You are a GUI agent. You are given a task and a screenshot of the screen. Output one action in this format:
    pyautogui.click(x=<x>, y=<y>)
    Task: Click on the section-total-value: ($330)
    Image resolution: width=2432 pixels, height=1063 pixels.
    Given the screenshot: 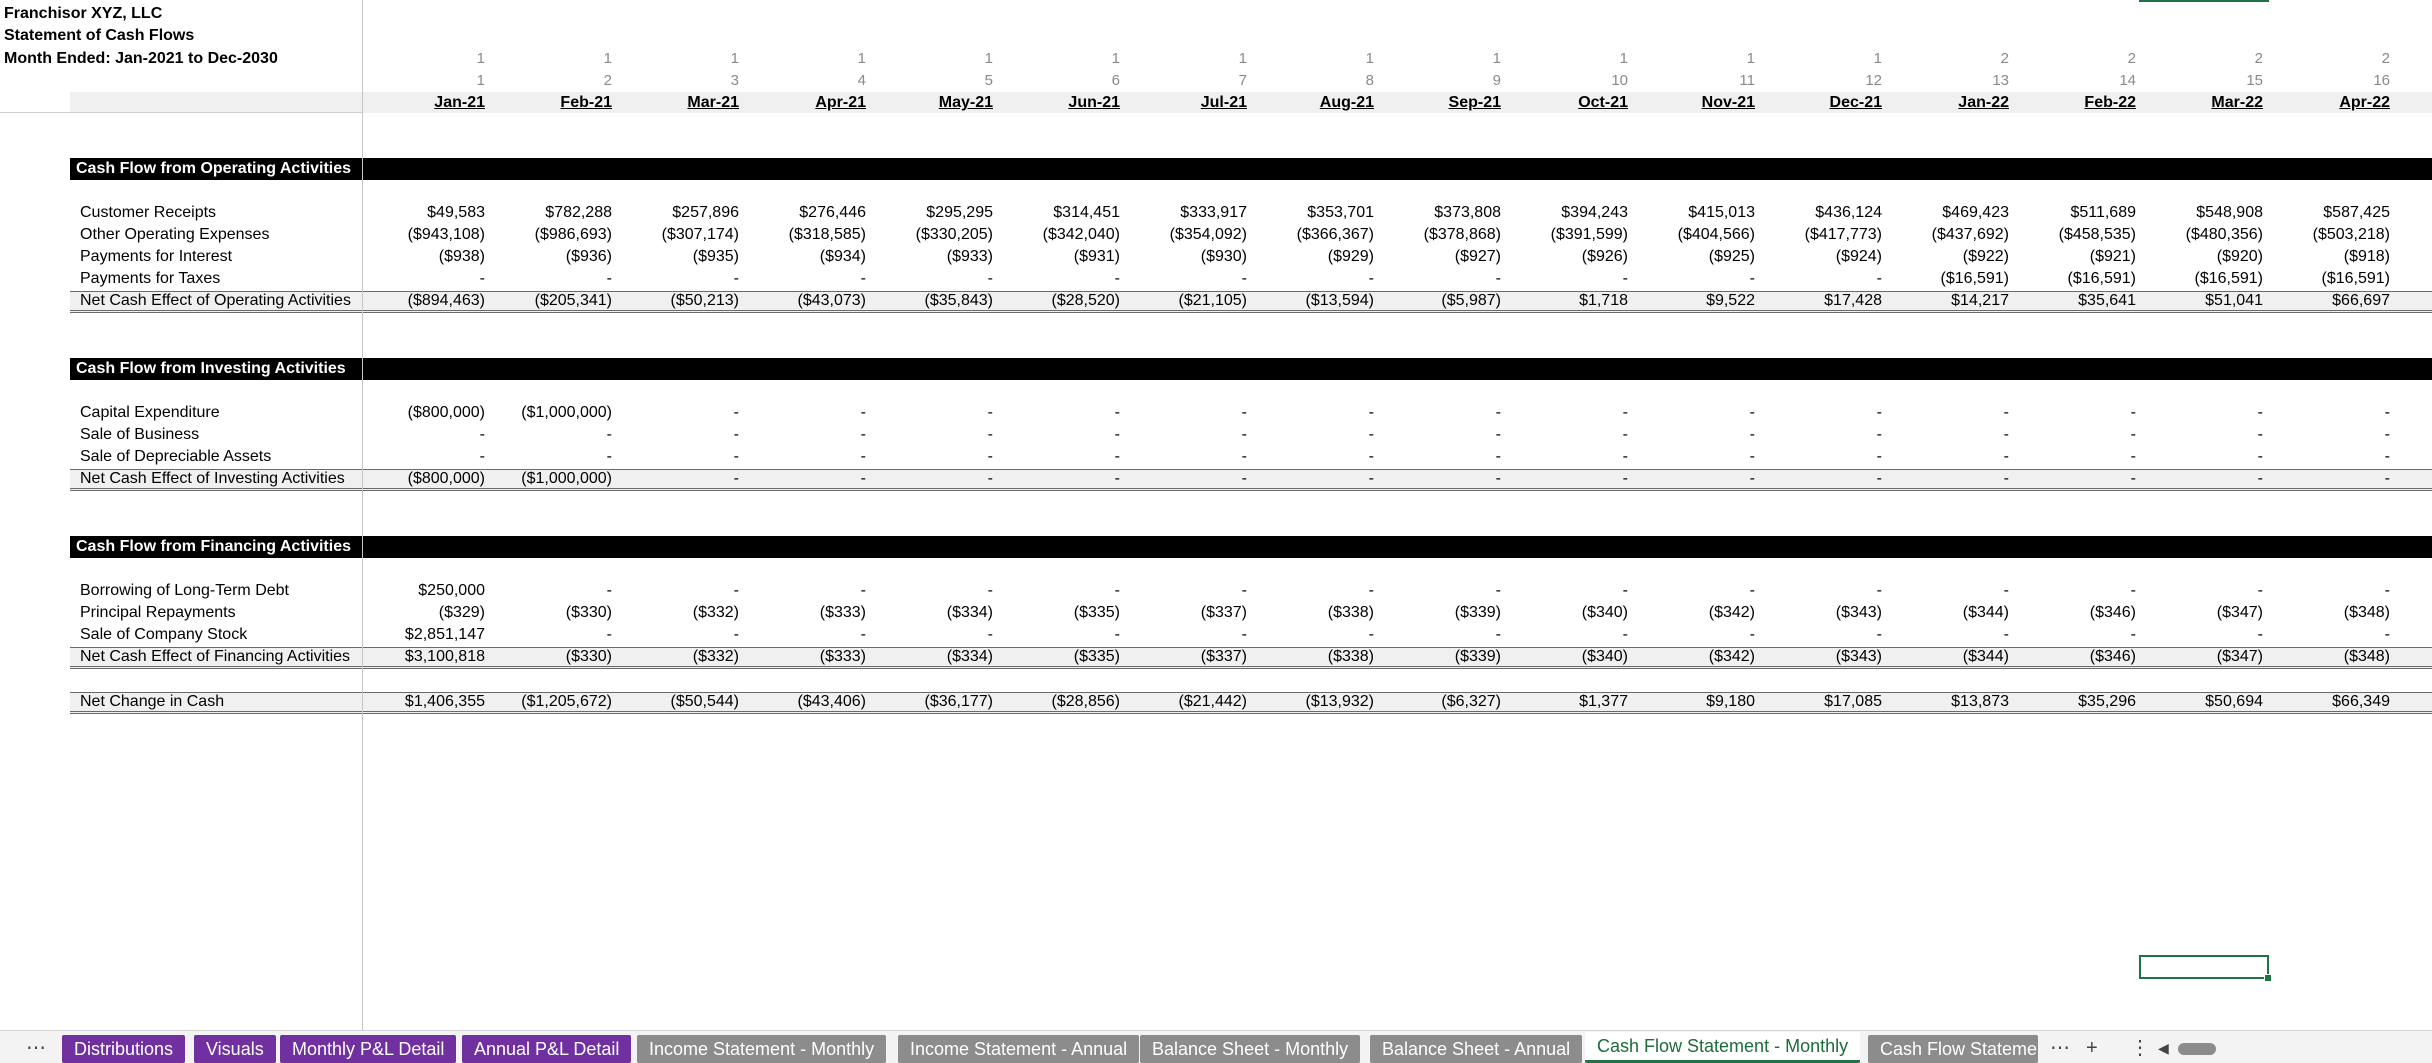 What is the action you would take?
    pyautogui.click(x=552, y=657)
    